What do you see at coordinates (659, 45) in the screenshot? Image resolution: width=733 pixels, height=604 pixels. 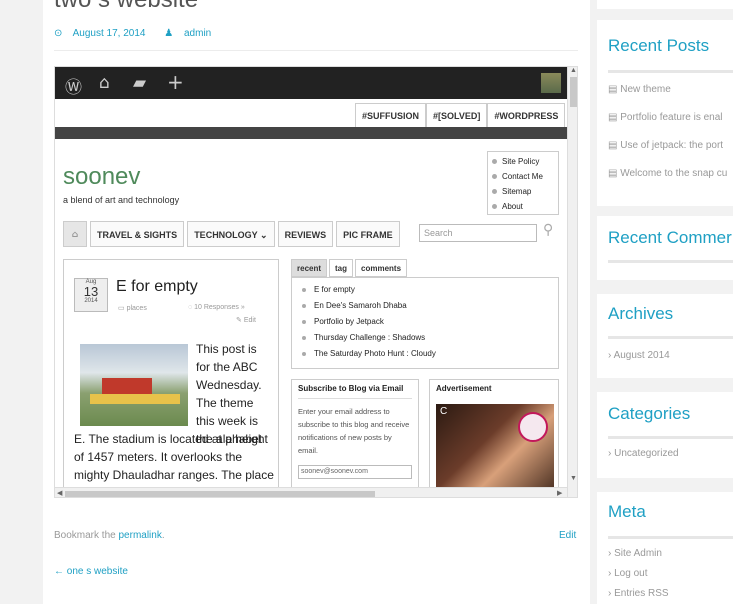 I see `widget-title: Recent Posts` at bounding box center [659, 45].